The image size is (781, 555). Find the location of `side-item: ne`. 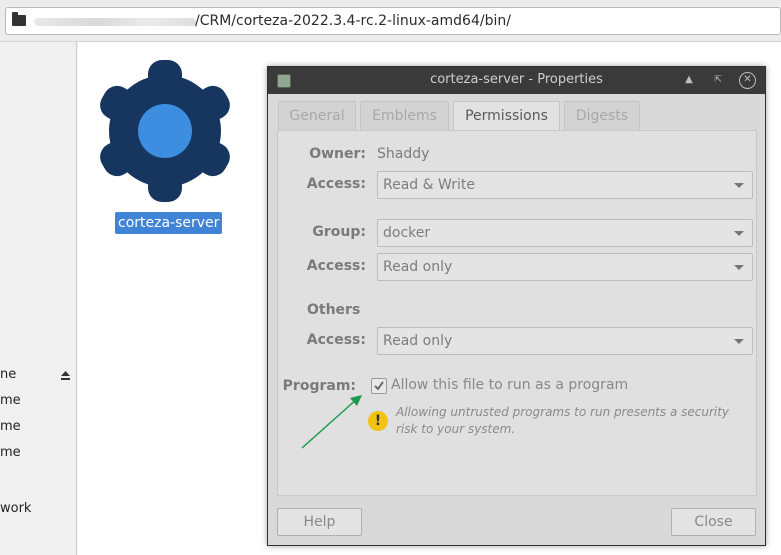

side-item: ne is located at coordinates (8, 374).